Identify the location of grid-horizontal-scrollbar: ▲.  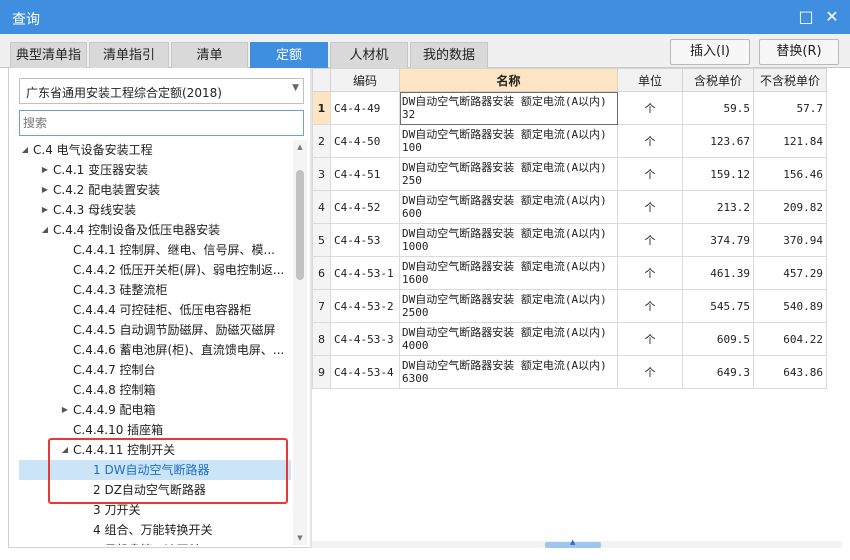
(577, 543).